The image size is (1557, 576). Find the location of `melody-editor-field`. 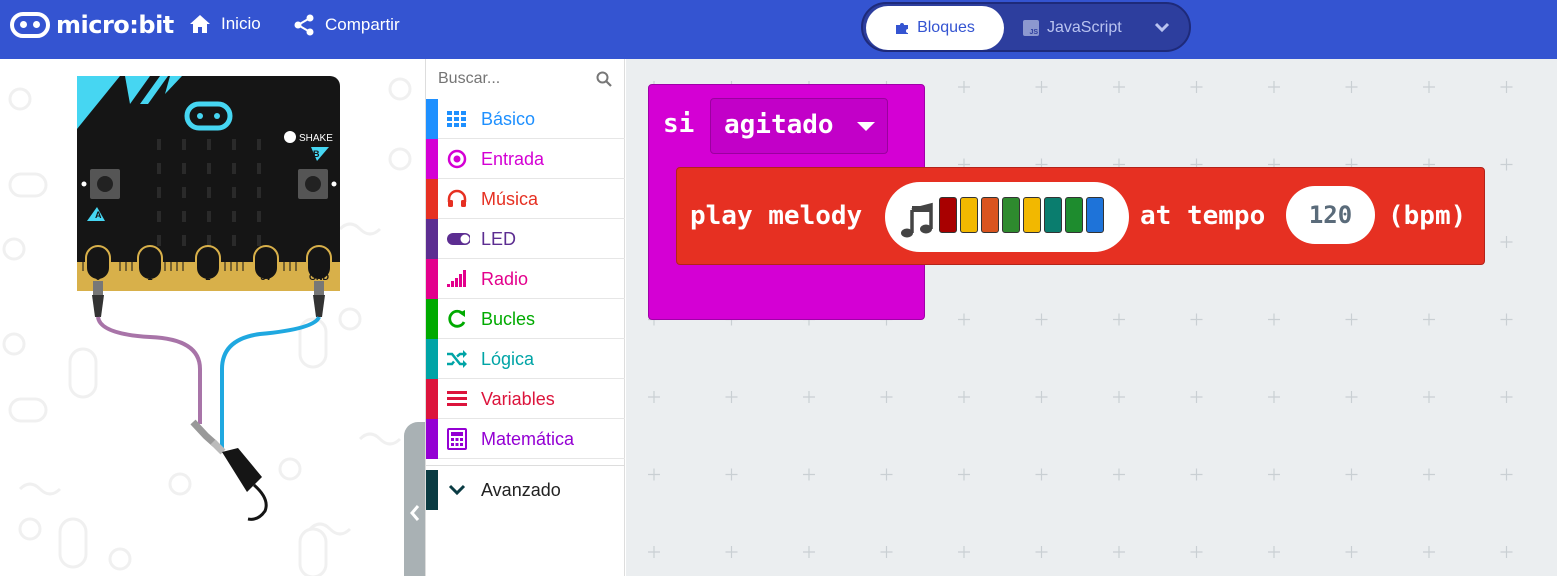

melody-editor-field is located at coordinates (1007, 217).